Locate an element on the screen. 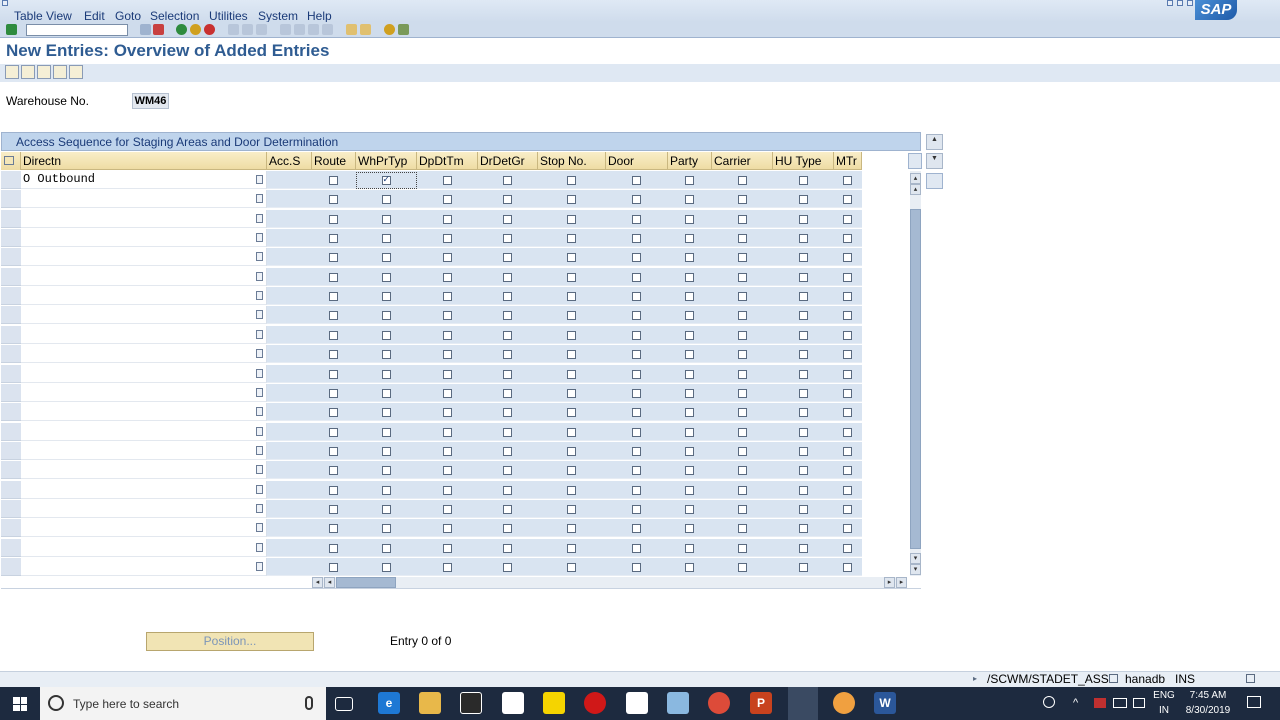 The image size is (1280, 720). menu-help: Help is located at coordinates (319, 16).